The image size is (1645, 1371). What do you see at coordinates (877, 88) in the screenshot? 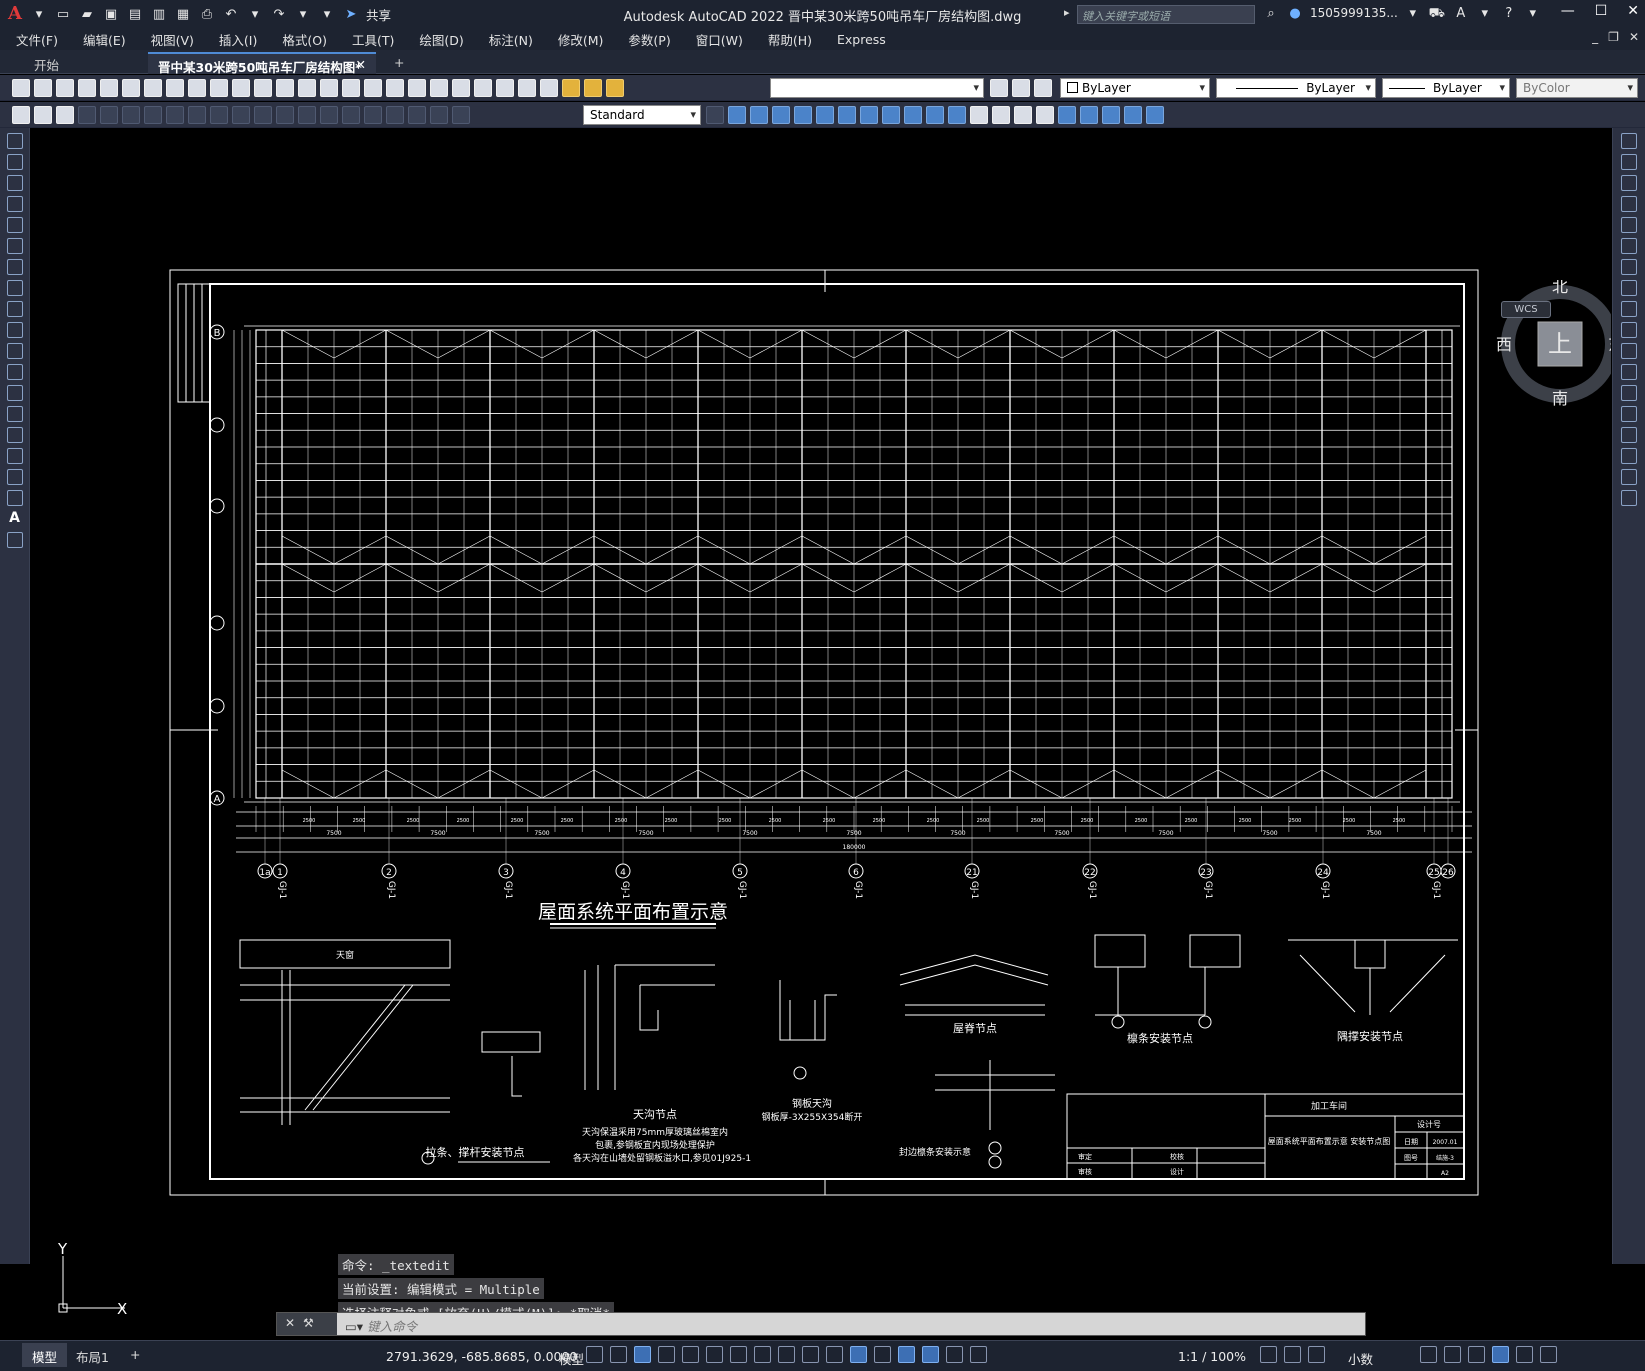
I see `layer-dropdown` at bounding box center [877, 88].